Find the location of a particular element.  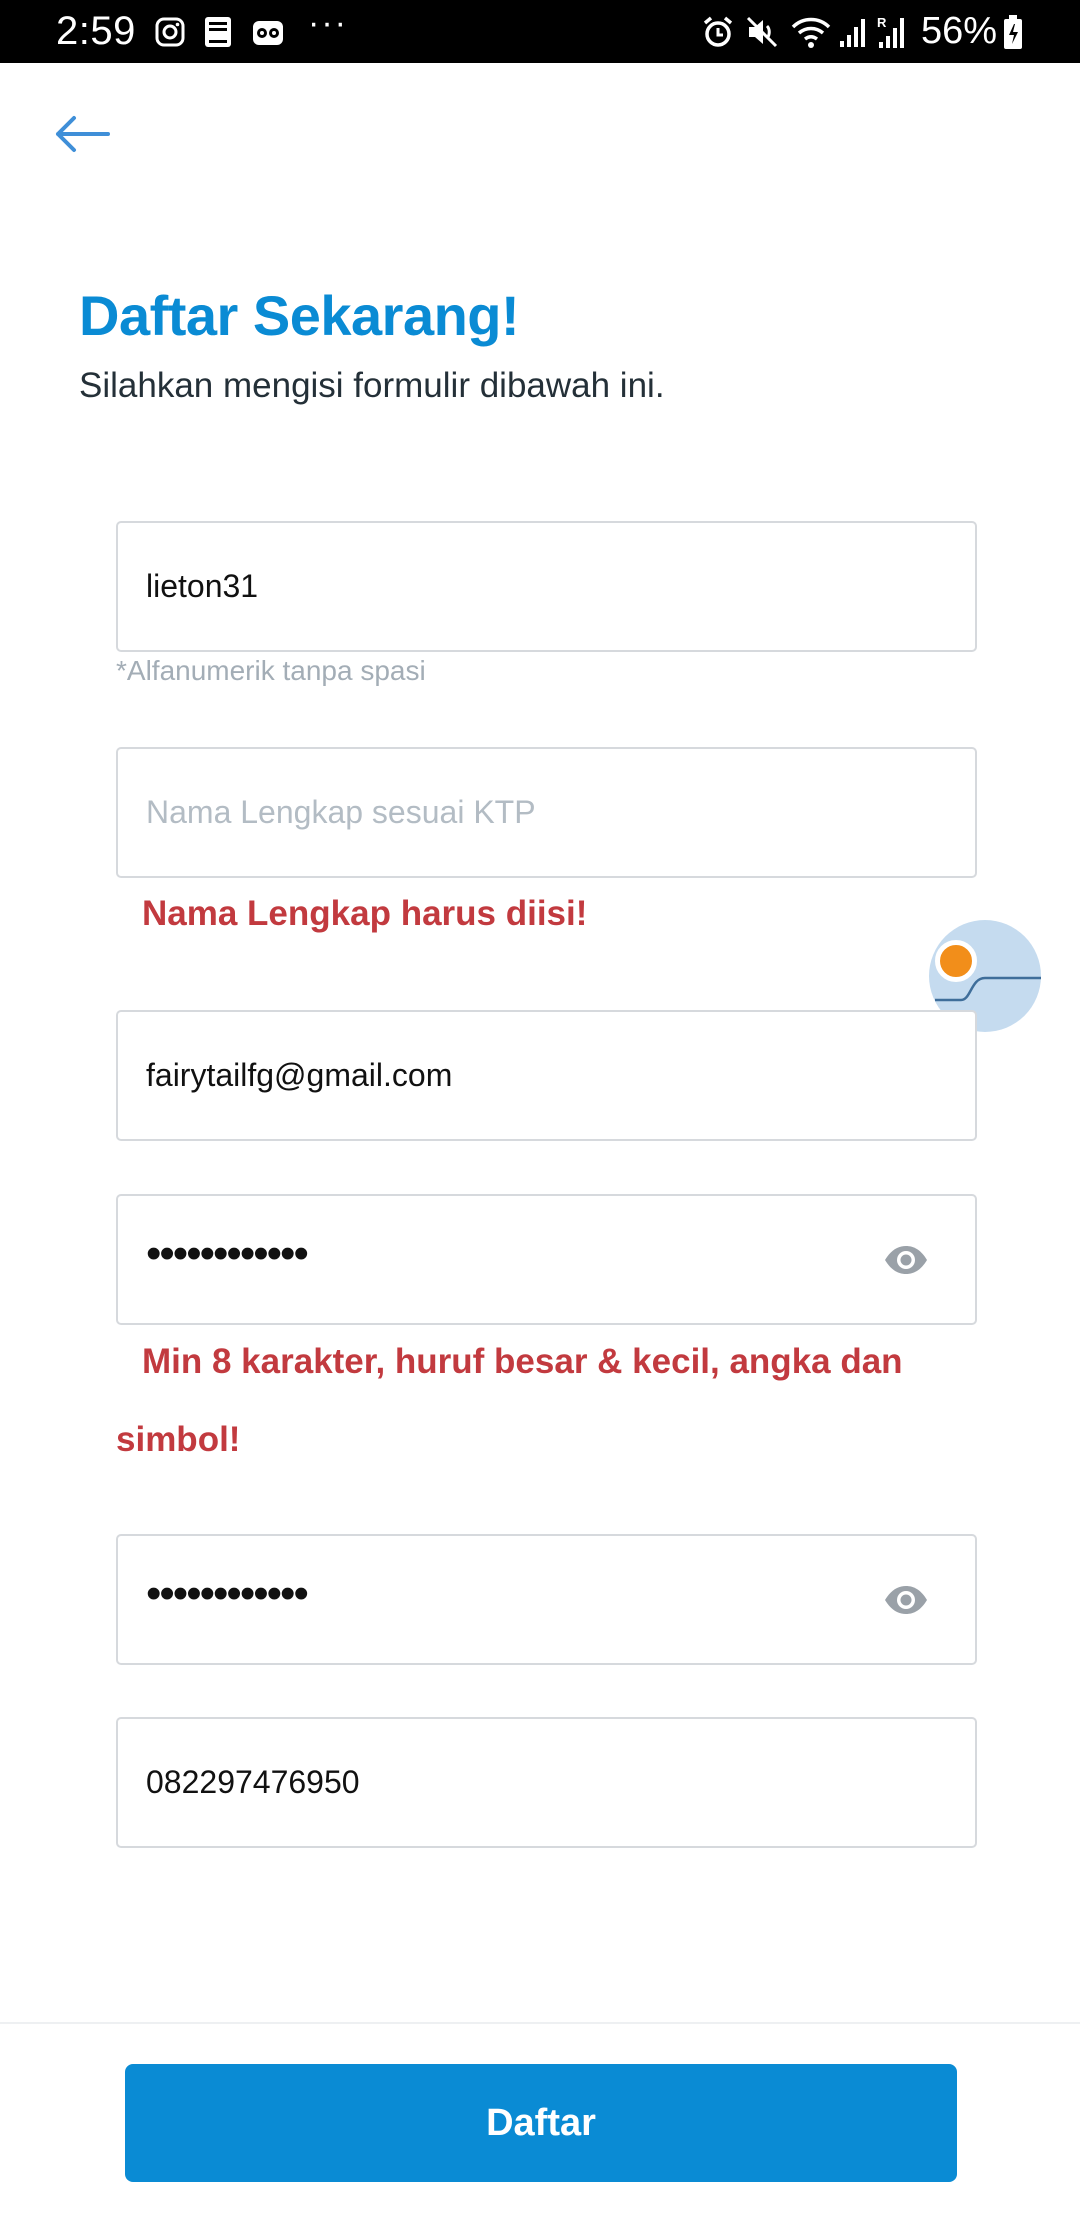

battery-percent: 56% is located at coordinates (959, 31).